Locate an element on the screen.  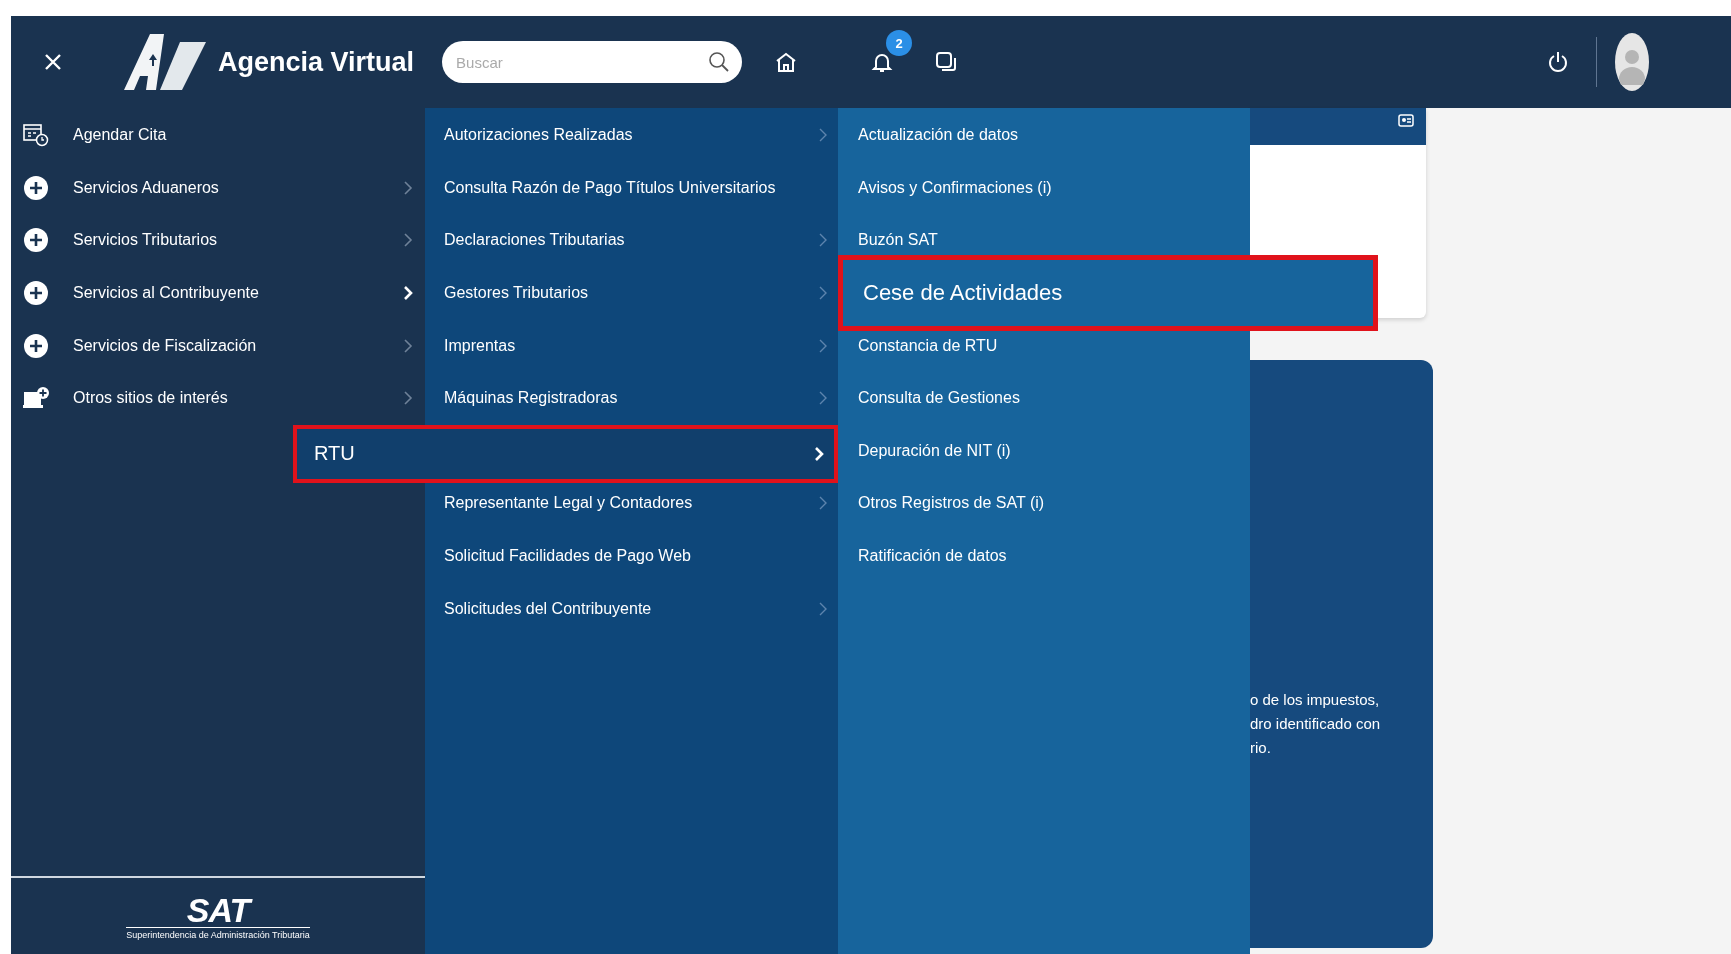
menu-item: Otros sitios de interés is located at coordinates (218, 398).